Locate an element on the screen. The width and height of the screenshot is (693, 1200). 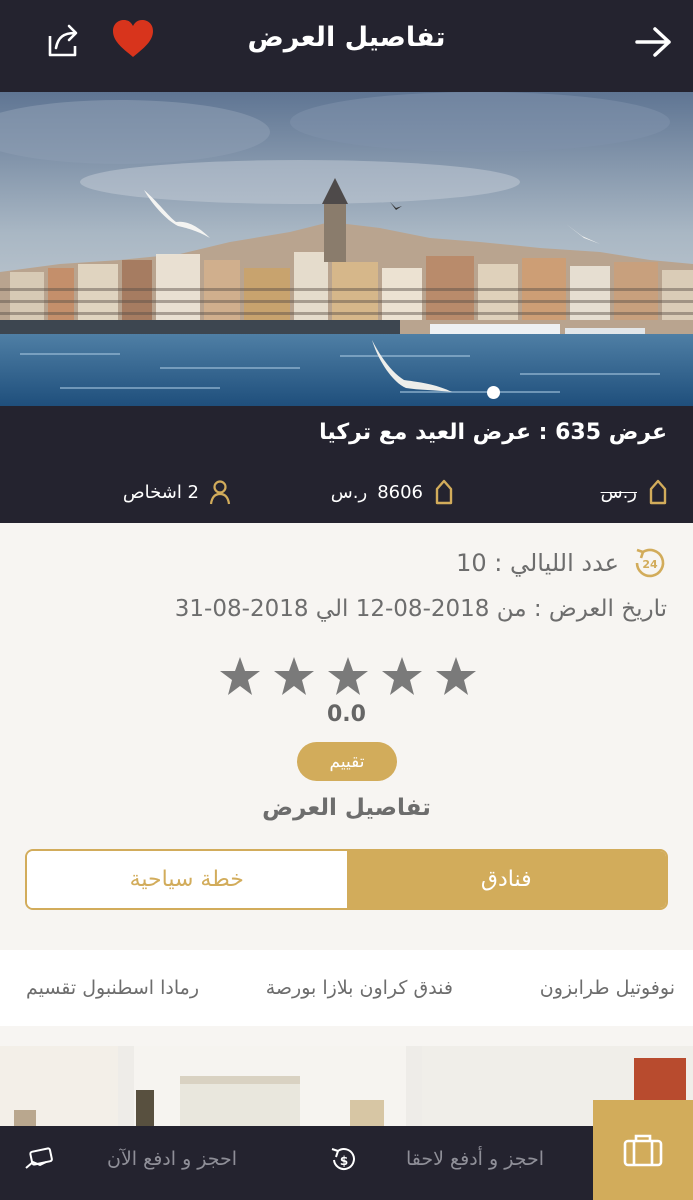
carousel-dot is located at coordinates (493, 392).